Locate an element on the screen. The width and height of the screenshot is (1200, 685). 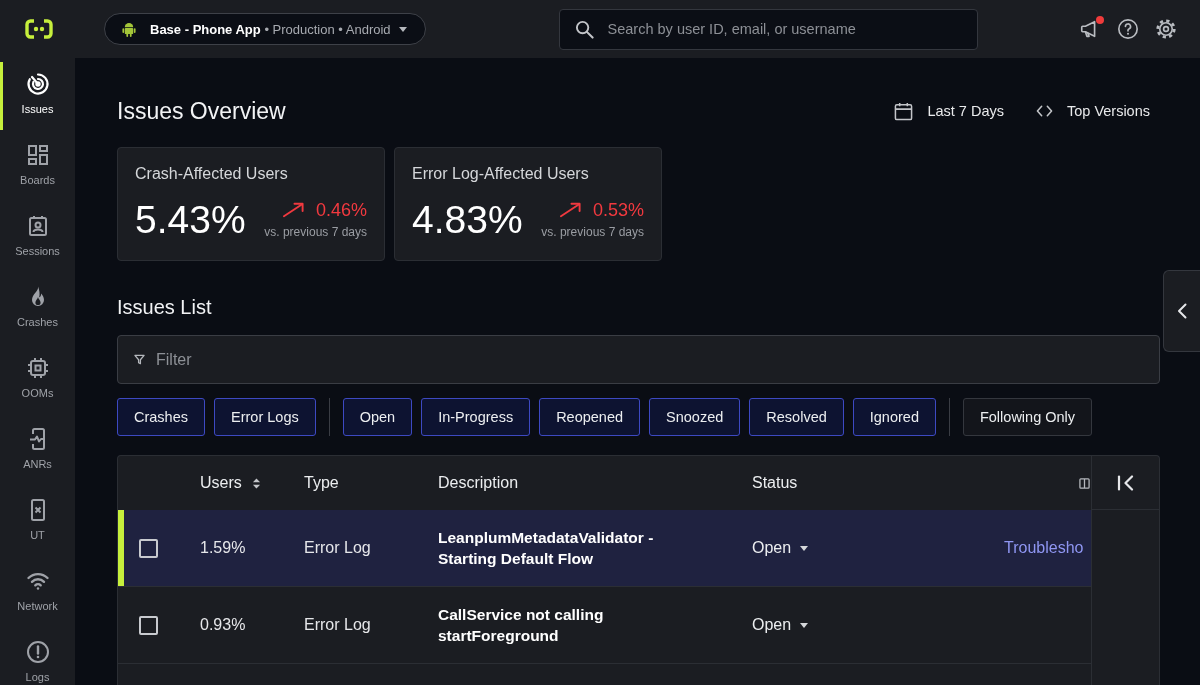
users-cell: 1.59% is located at coordinates (223, 548).